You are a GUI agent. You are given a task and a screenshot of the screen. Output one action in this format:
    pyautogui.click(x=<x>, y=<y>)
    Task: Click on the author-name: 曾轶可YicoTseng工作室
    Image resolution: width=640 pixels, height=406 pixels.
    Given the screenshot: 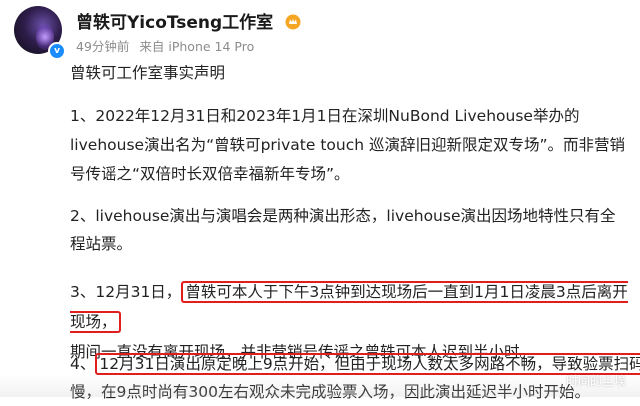 What is the action you would take?
    pyautogui.click(x=188, y=20)
    